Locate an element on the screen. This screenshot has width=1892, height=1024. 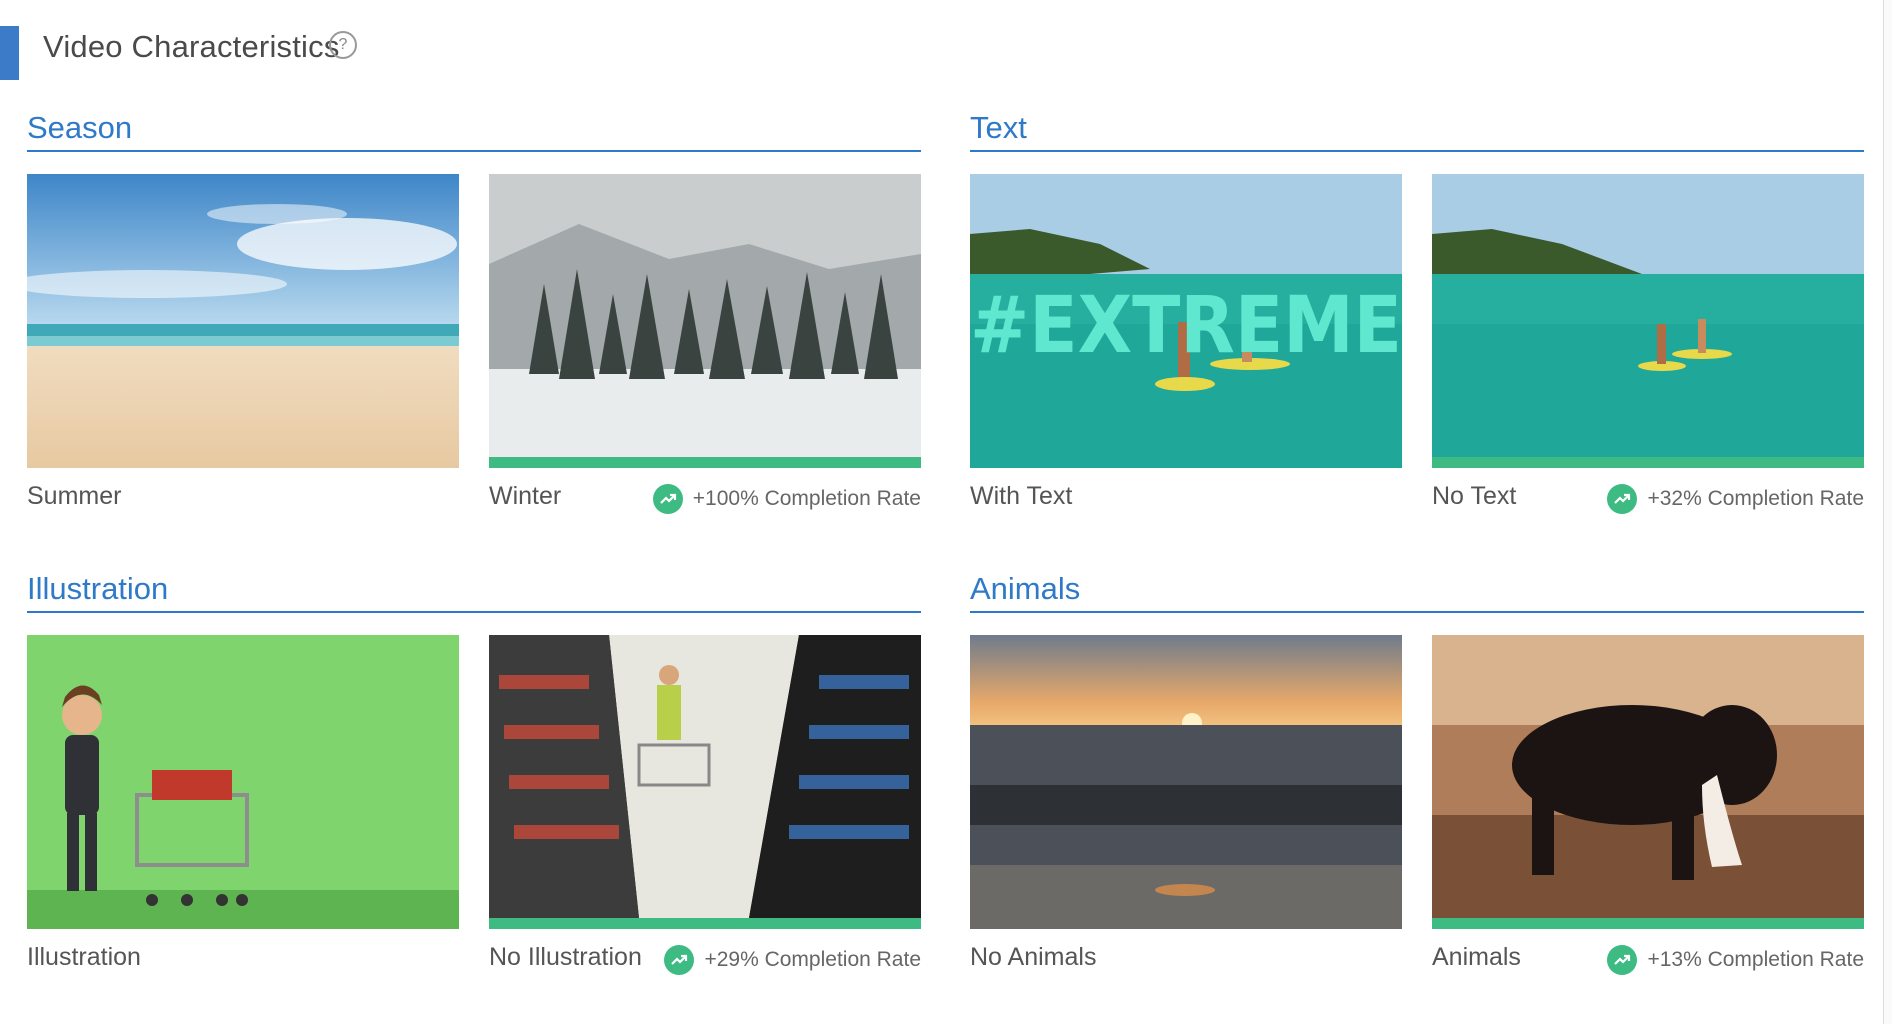
thumbnail-label: Illustration is located at coordinates (84, 957).